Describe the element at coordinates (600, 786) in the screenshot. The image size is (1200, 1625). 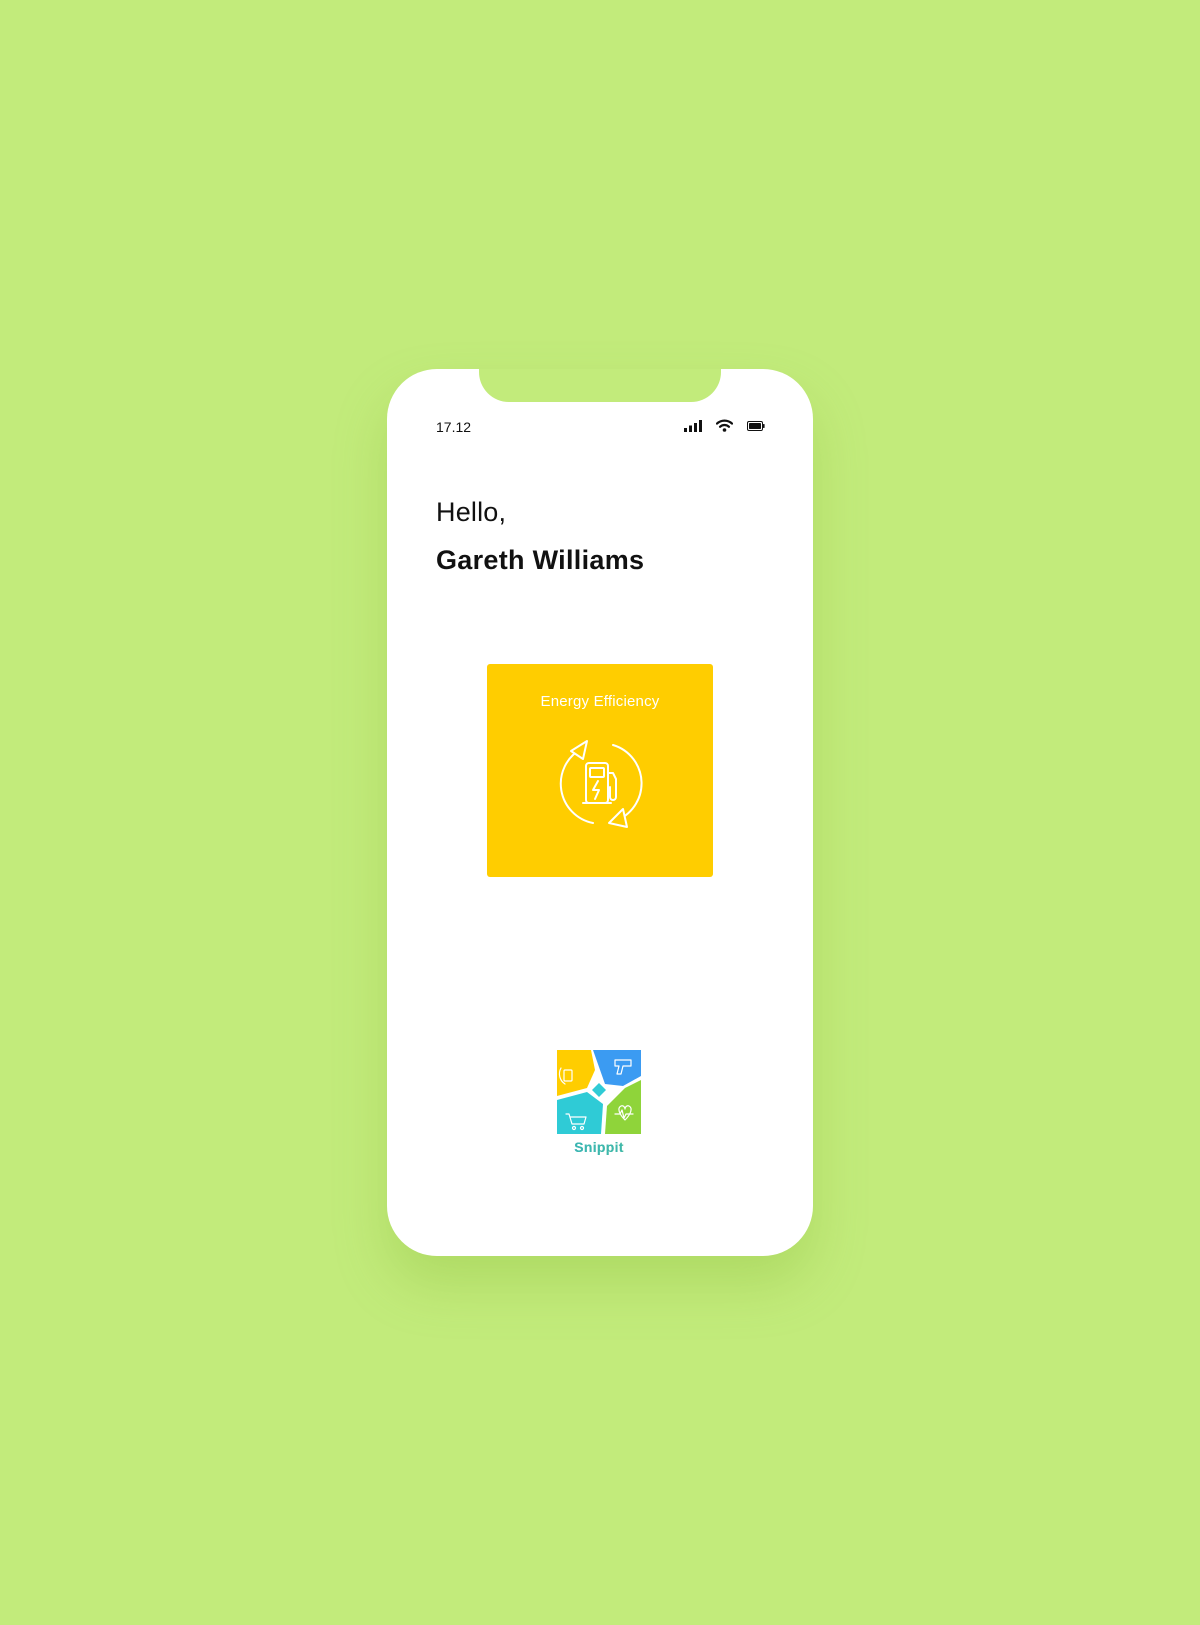
I see `ev-charging-cycle-icon` at that location.